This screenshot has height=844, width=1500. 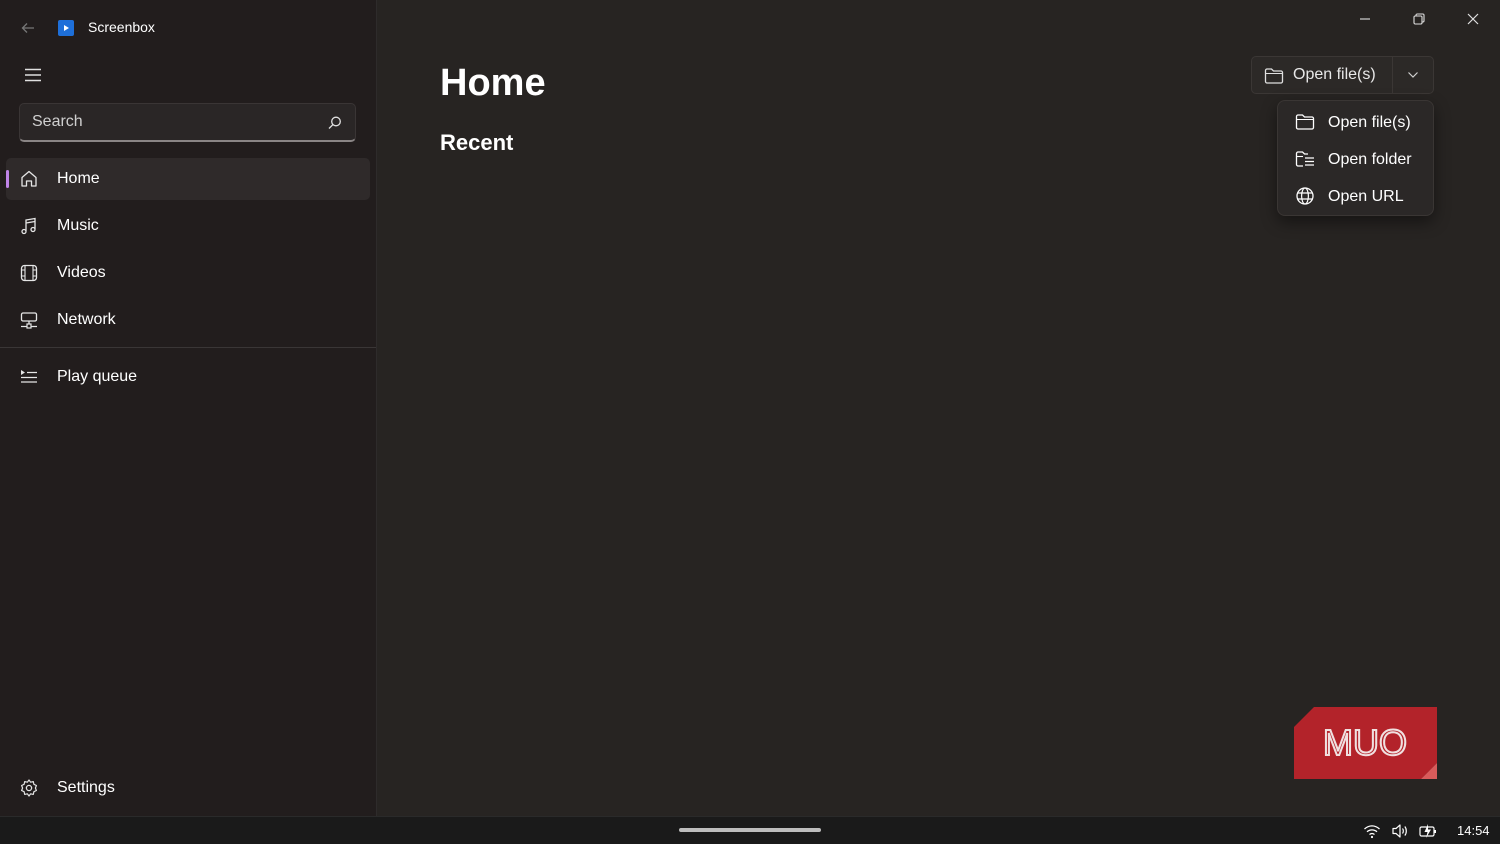 I want to click on taskbar: 14:54, so click(x=750, y=830).